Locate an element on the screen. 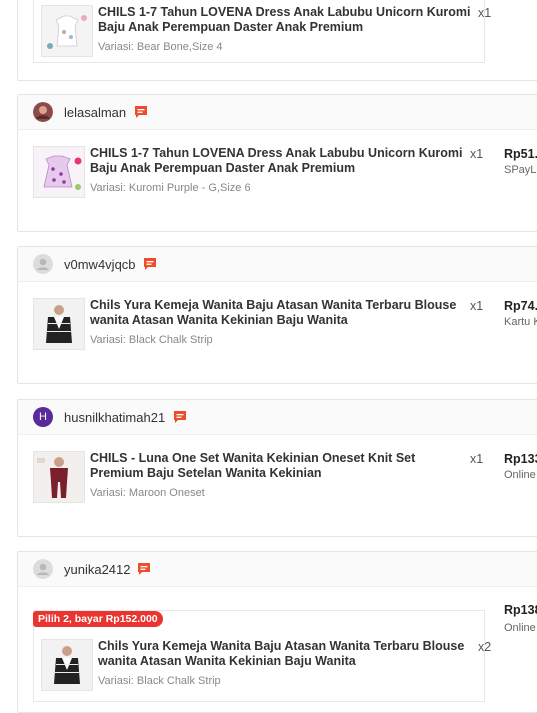 The height and width of the screenshot is (713, 537). buyer-username: lelasalman is located at coordinates (95, 112).